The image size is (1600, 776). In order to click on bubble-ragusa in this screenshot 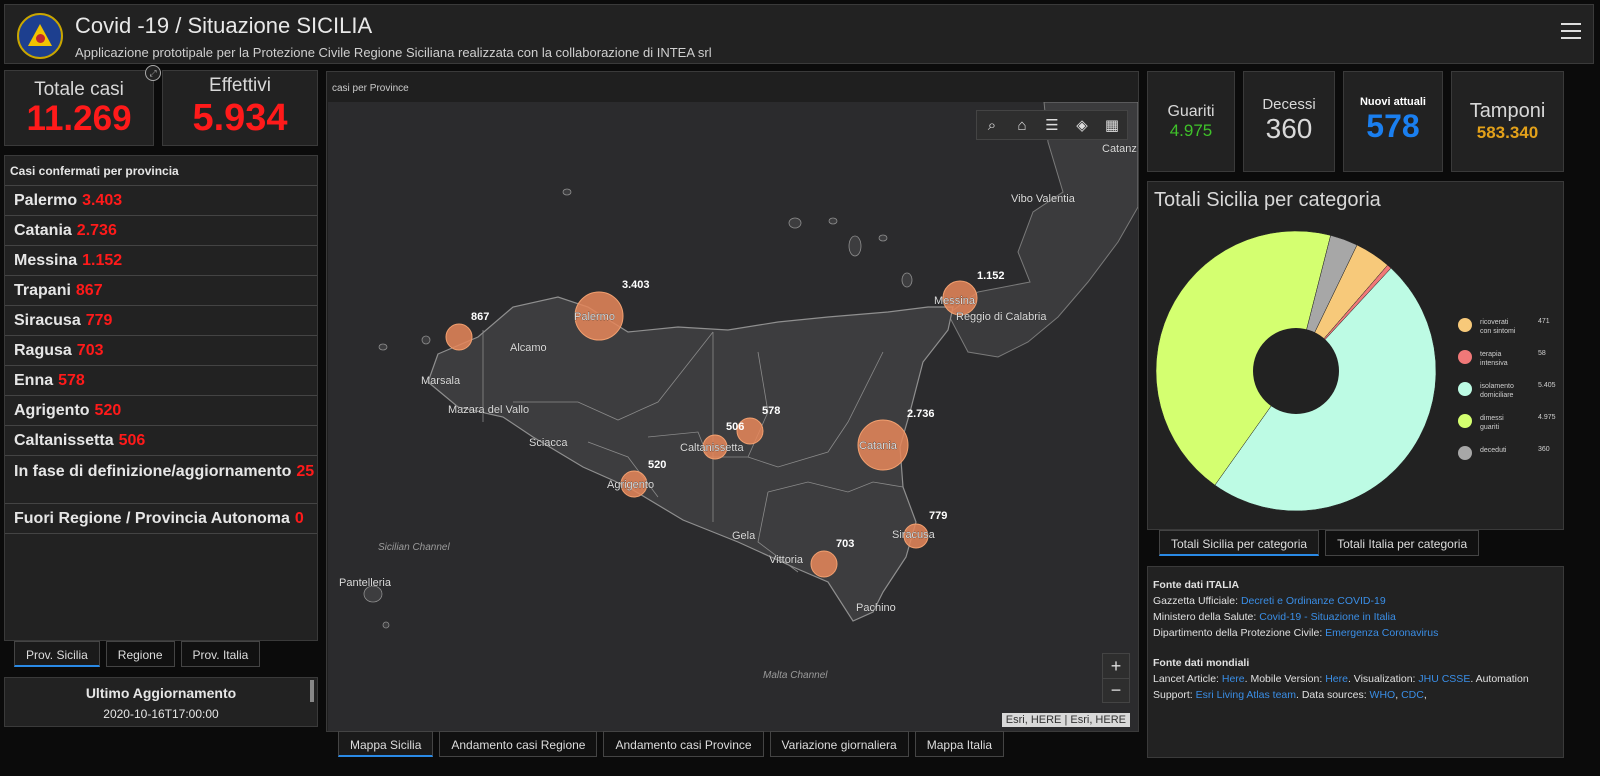, I will do `click(824, 564)`.